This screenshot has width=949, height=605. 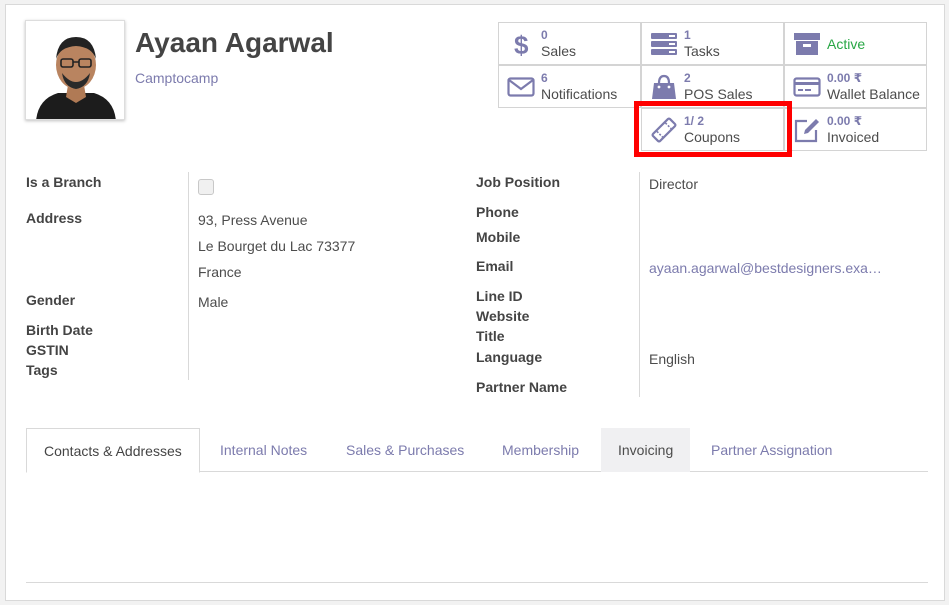 What do you see at coordinates (51, 300) in the screenshot?
I see `gender-label: Gender` at bounding box center [51, 300].